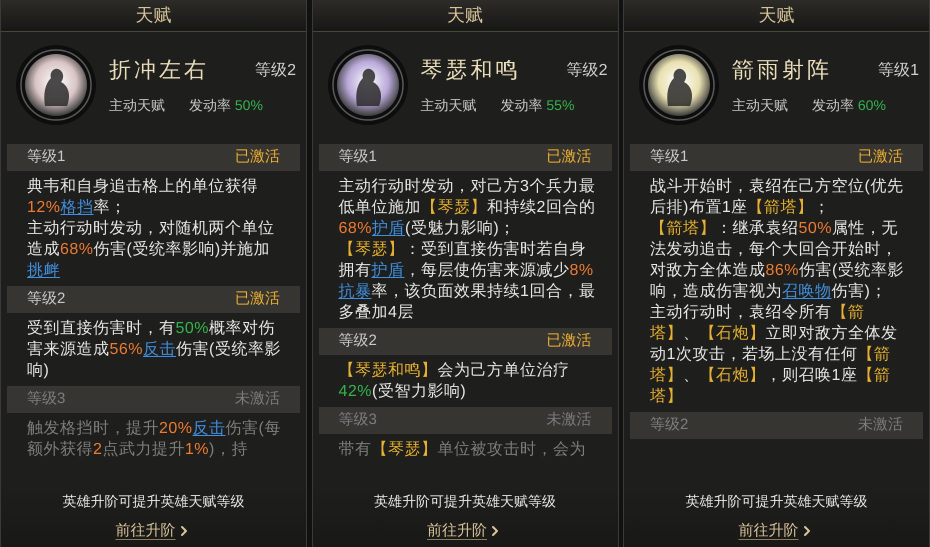 The height and width of the screenshot is (547, 930). What do you see at coordinates (159, 71) in the screenshot?
I see `talent-name: 折冲左右` at bounding box center [159, 71].